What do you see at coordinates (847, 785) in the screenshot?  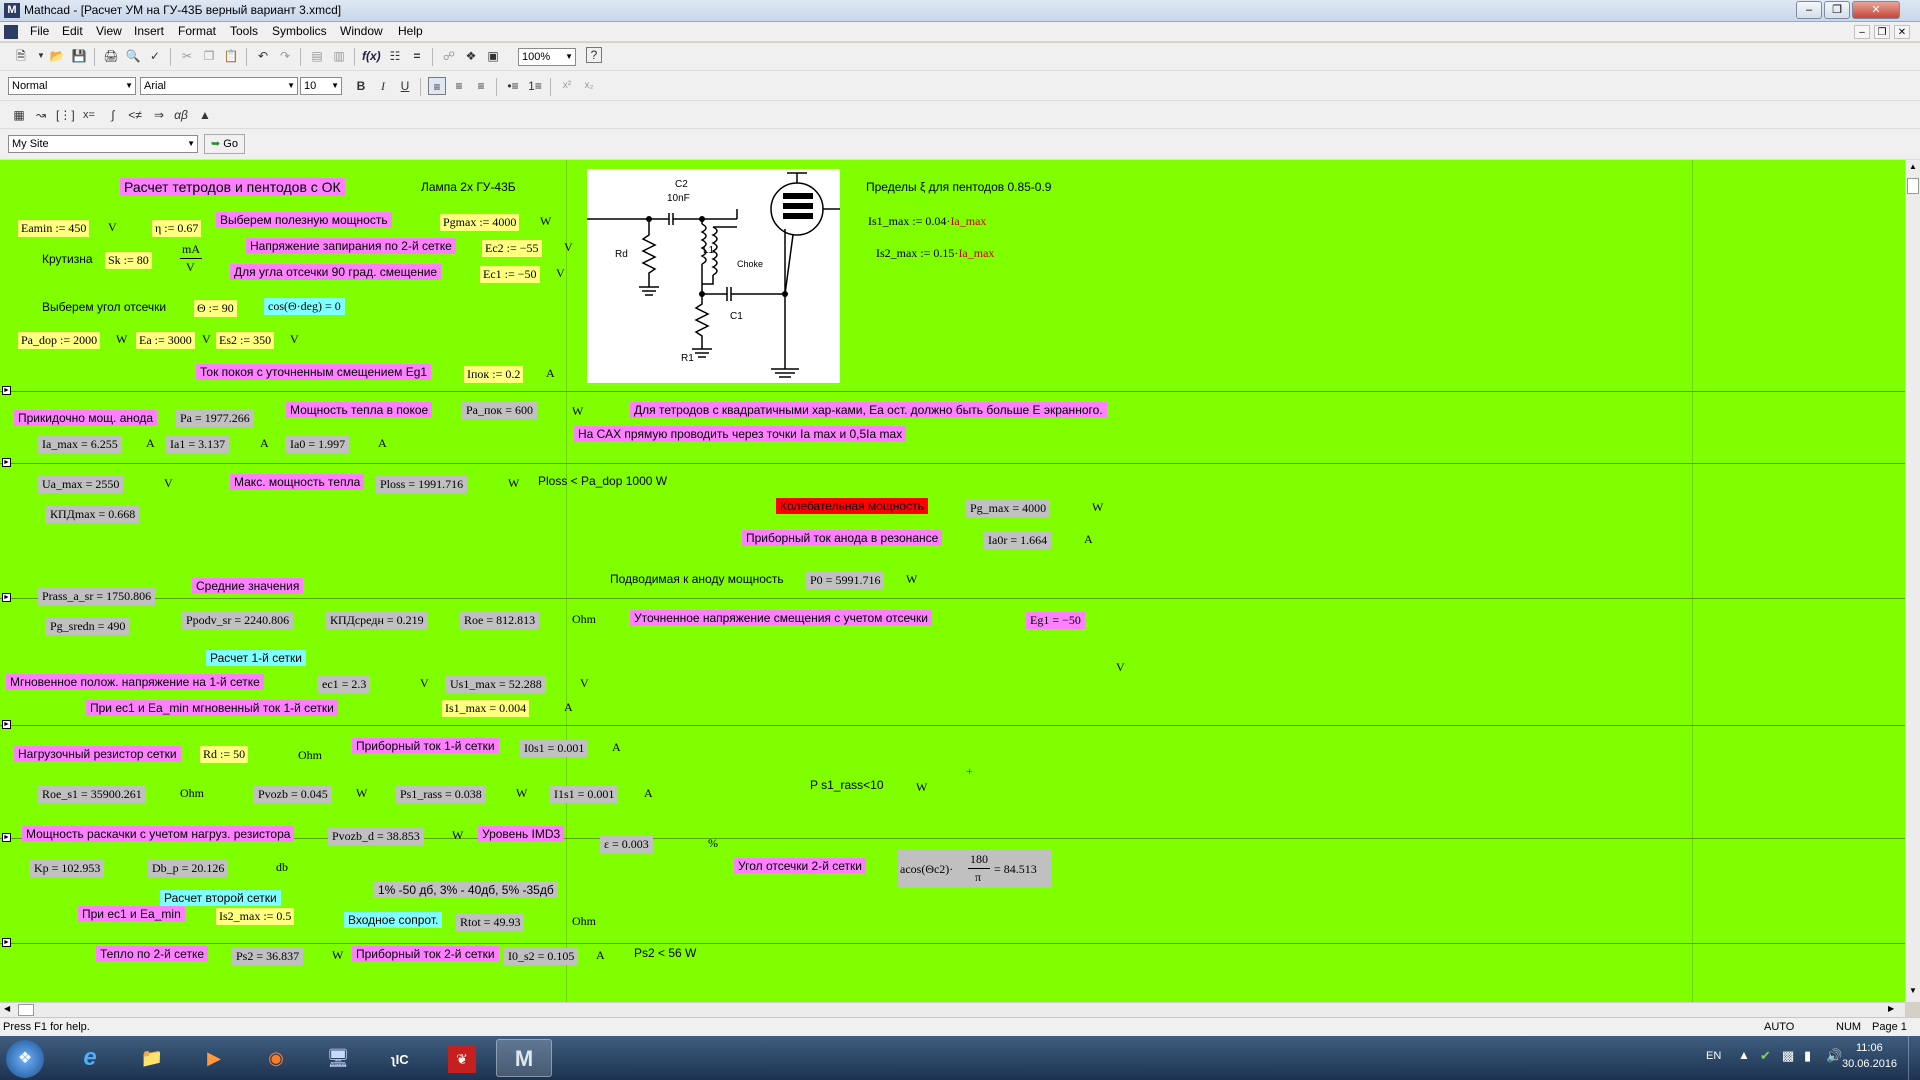 I see `ps1-note: P s1_rass<10` at bounding box center [847, 785].